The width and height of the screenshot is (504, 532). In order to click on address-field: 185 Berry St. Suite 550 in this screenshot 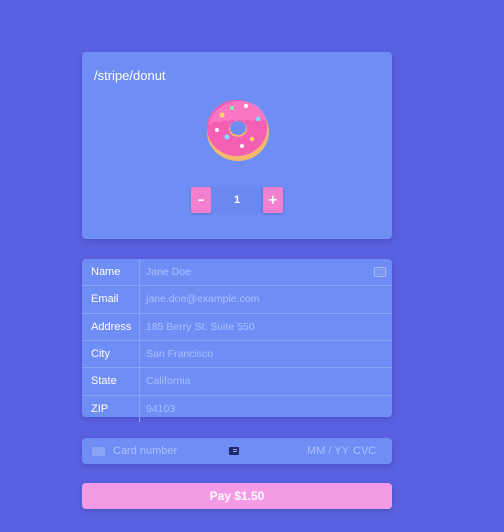, I will do `click(266, 327)`.